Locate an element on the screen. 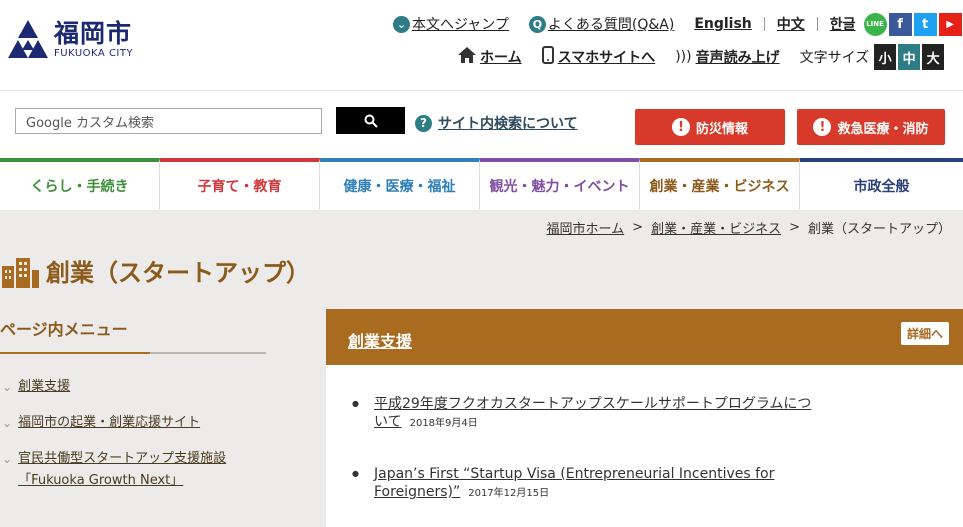  youtube-icon: ▶ is located at coordinates (950, 24).